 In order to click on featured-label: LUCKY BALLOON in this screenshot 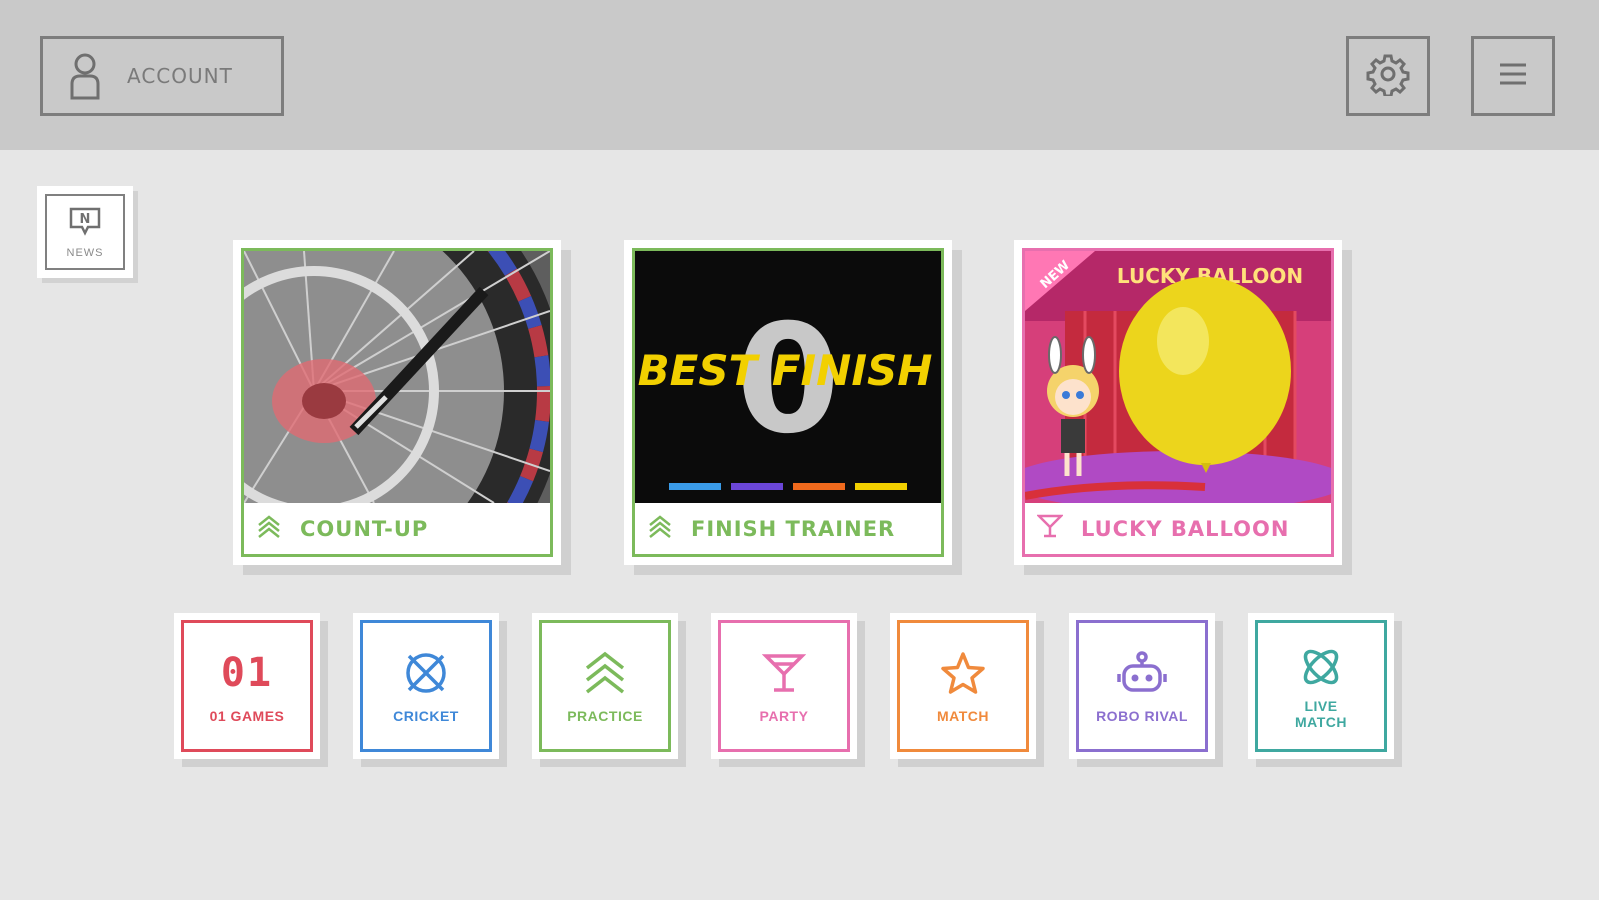, I will do `click(1185, 528)`.